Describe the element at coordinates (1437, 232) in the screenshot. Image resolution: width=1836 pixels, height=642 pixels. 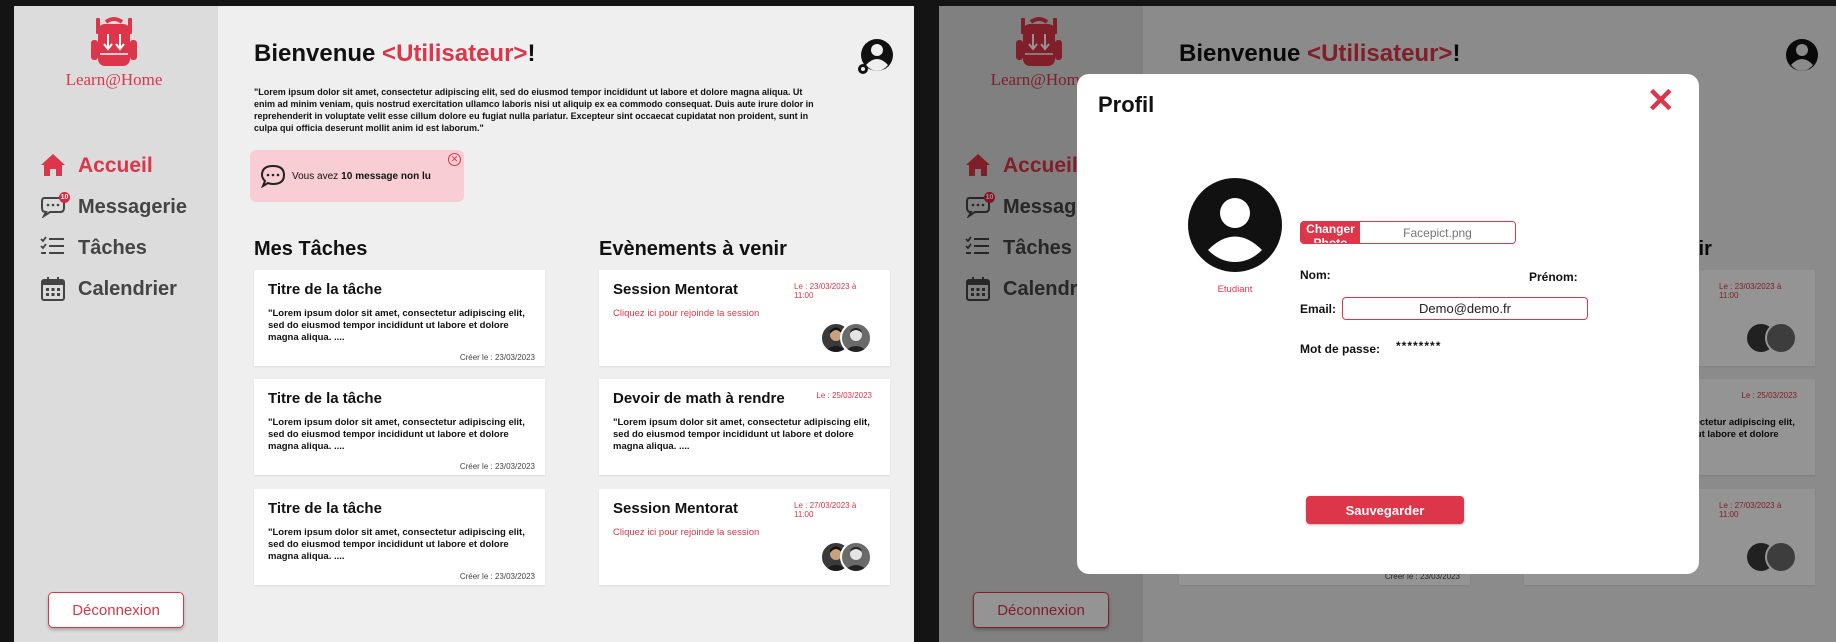
I see `photo-file-field` at that location.